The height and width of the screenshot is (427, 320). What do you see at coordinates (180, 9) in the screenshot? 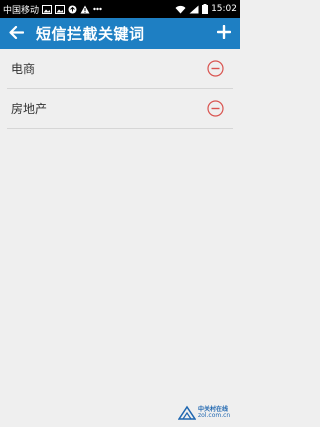
I see `wifi-icon` at bounding box center [180, 9].